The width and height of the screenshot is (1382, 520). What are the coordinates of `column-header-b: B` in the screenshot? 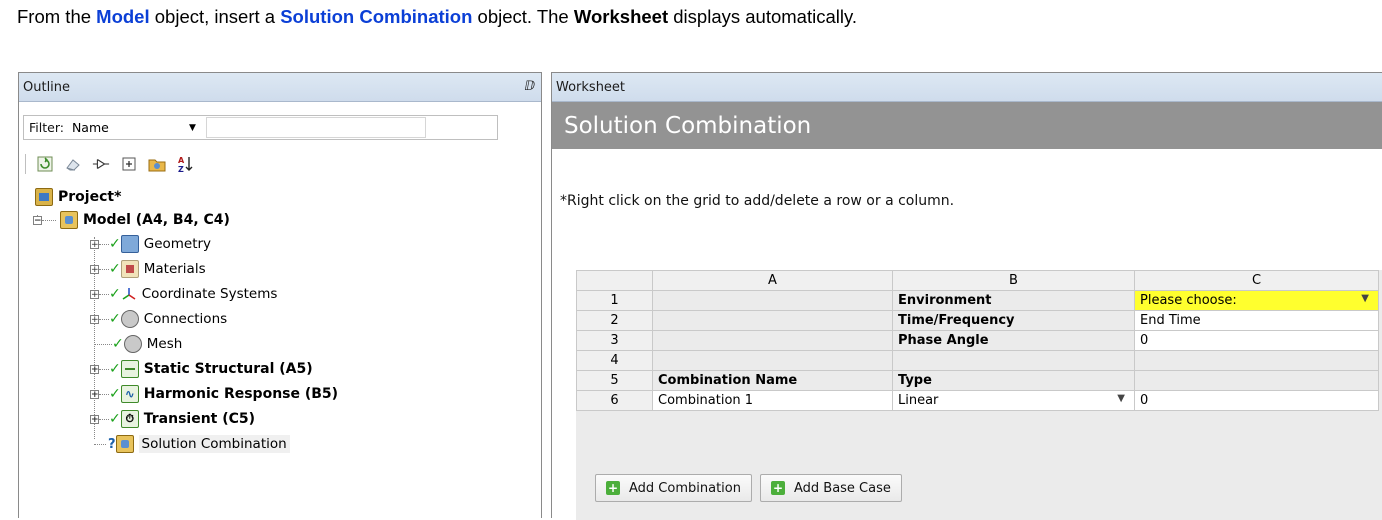 It's located at (1013, 280).